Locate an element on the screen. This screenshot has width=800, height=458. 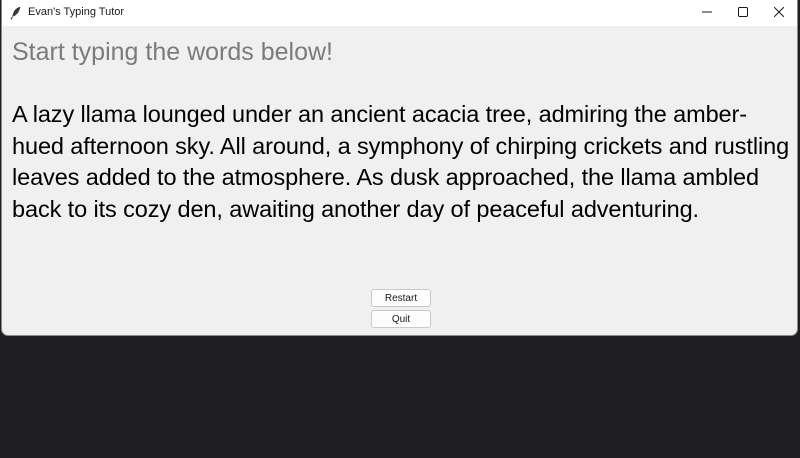
close-icon is located at coordinates (779, 13).